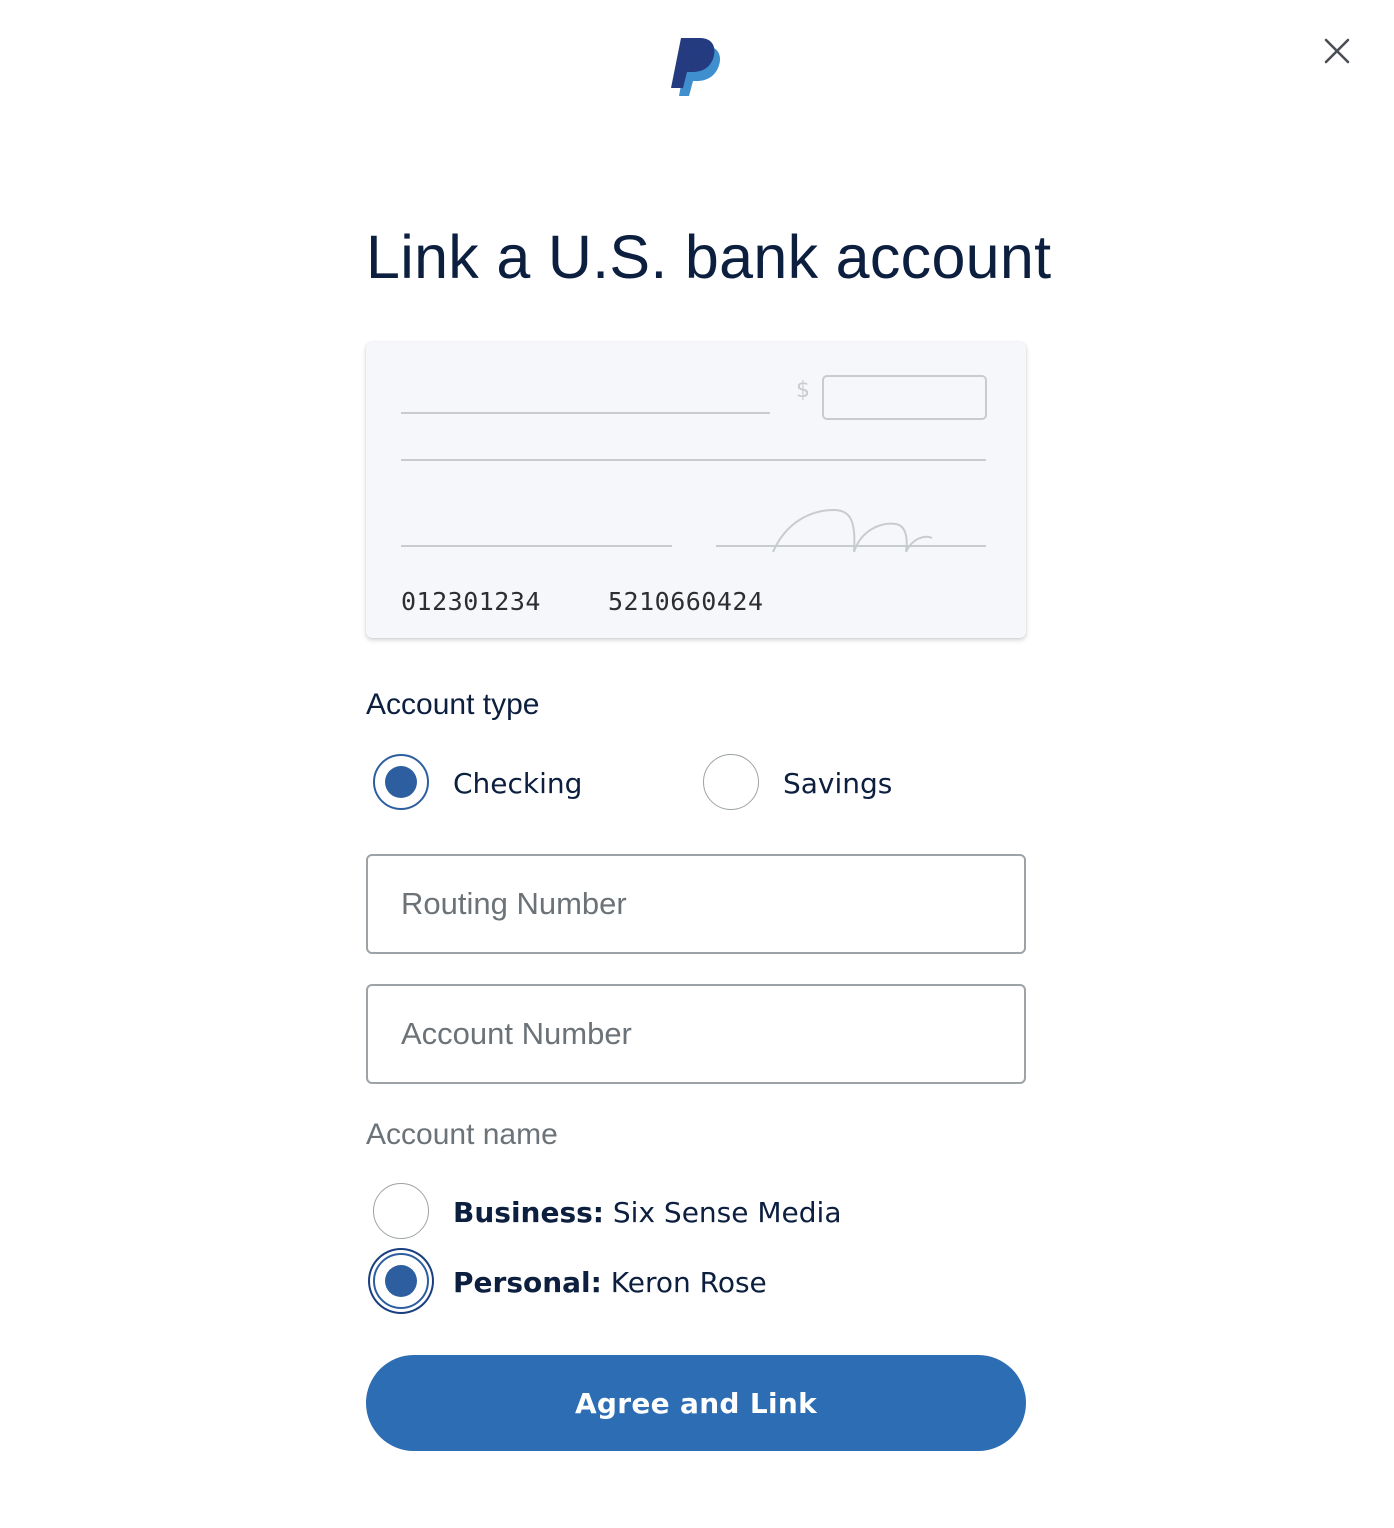 The image size is (1394, 1528). I want to click on business-account-radio, so click(401, 1211).